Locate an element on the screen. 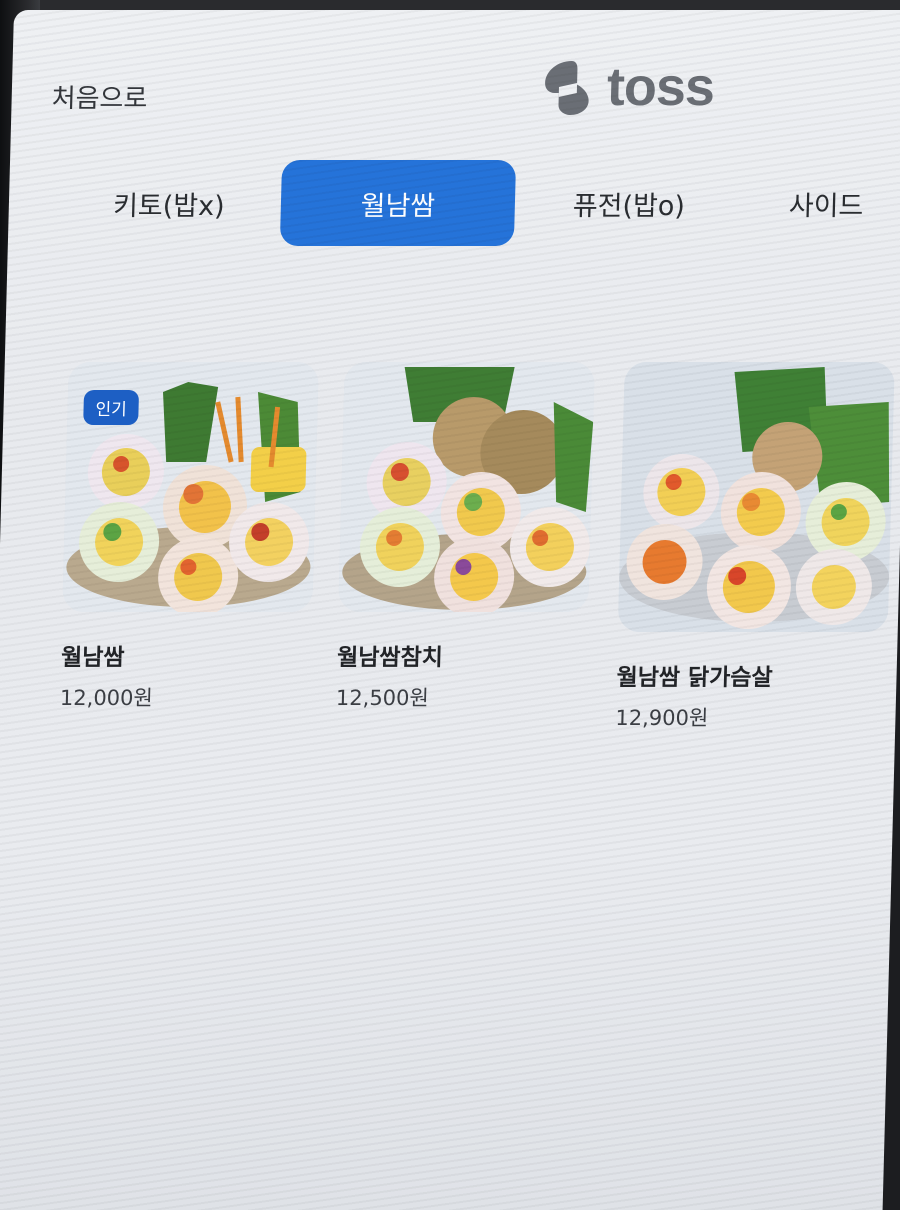 The height and width of the screenshot is (1210, 900). wolnamssam-tuna-plate-illustration is located at coordinates (466, 487).